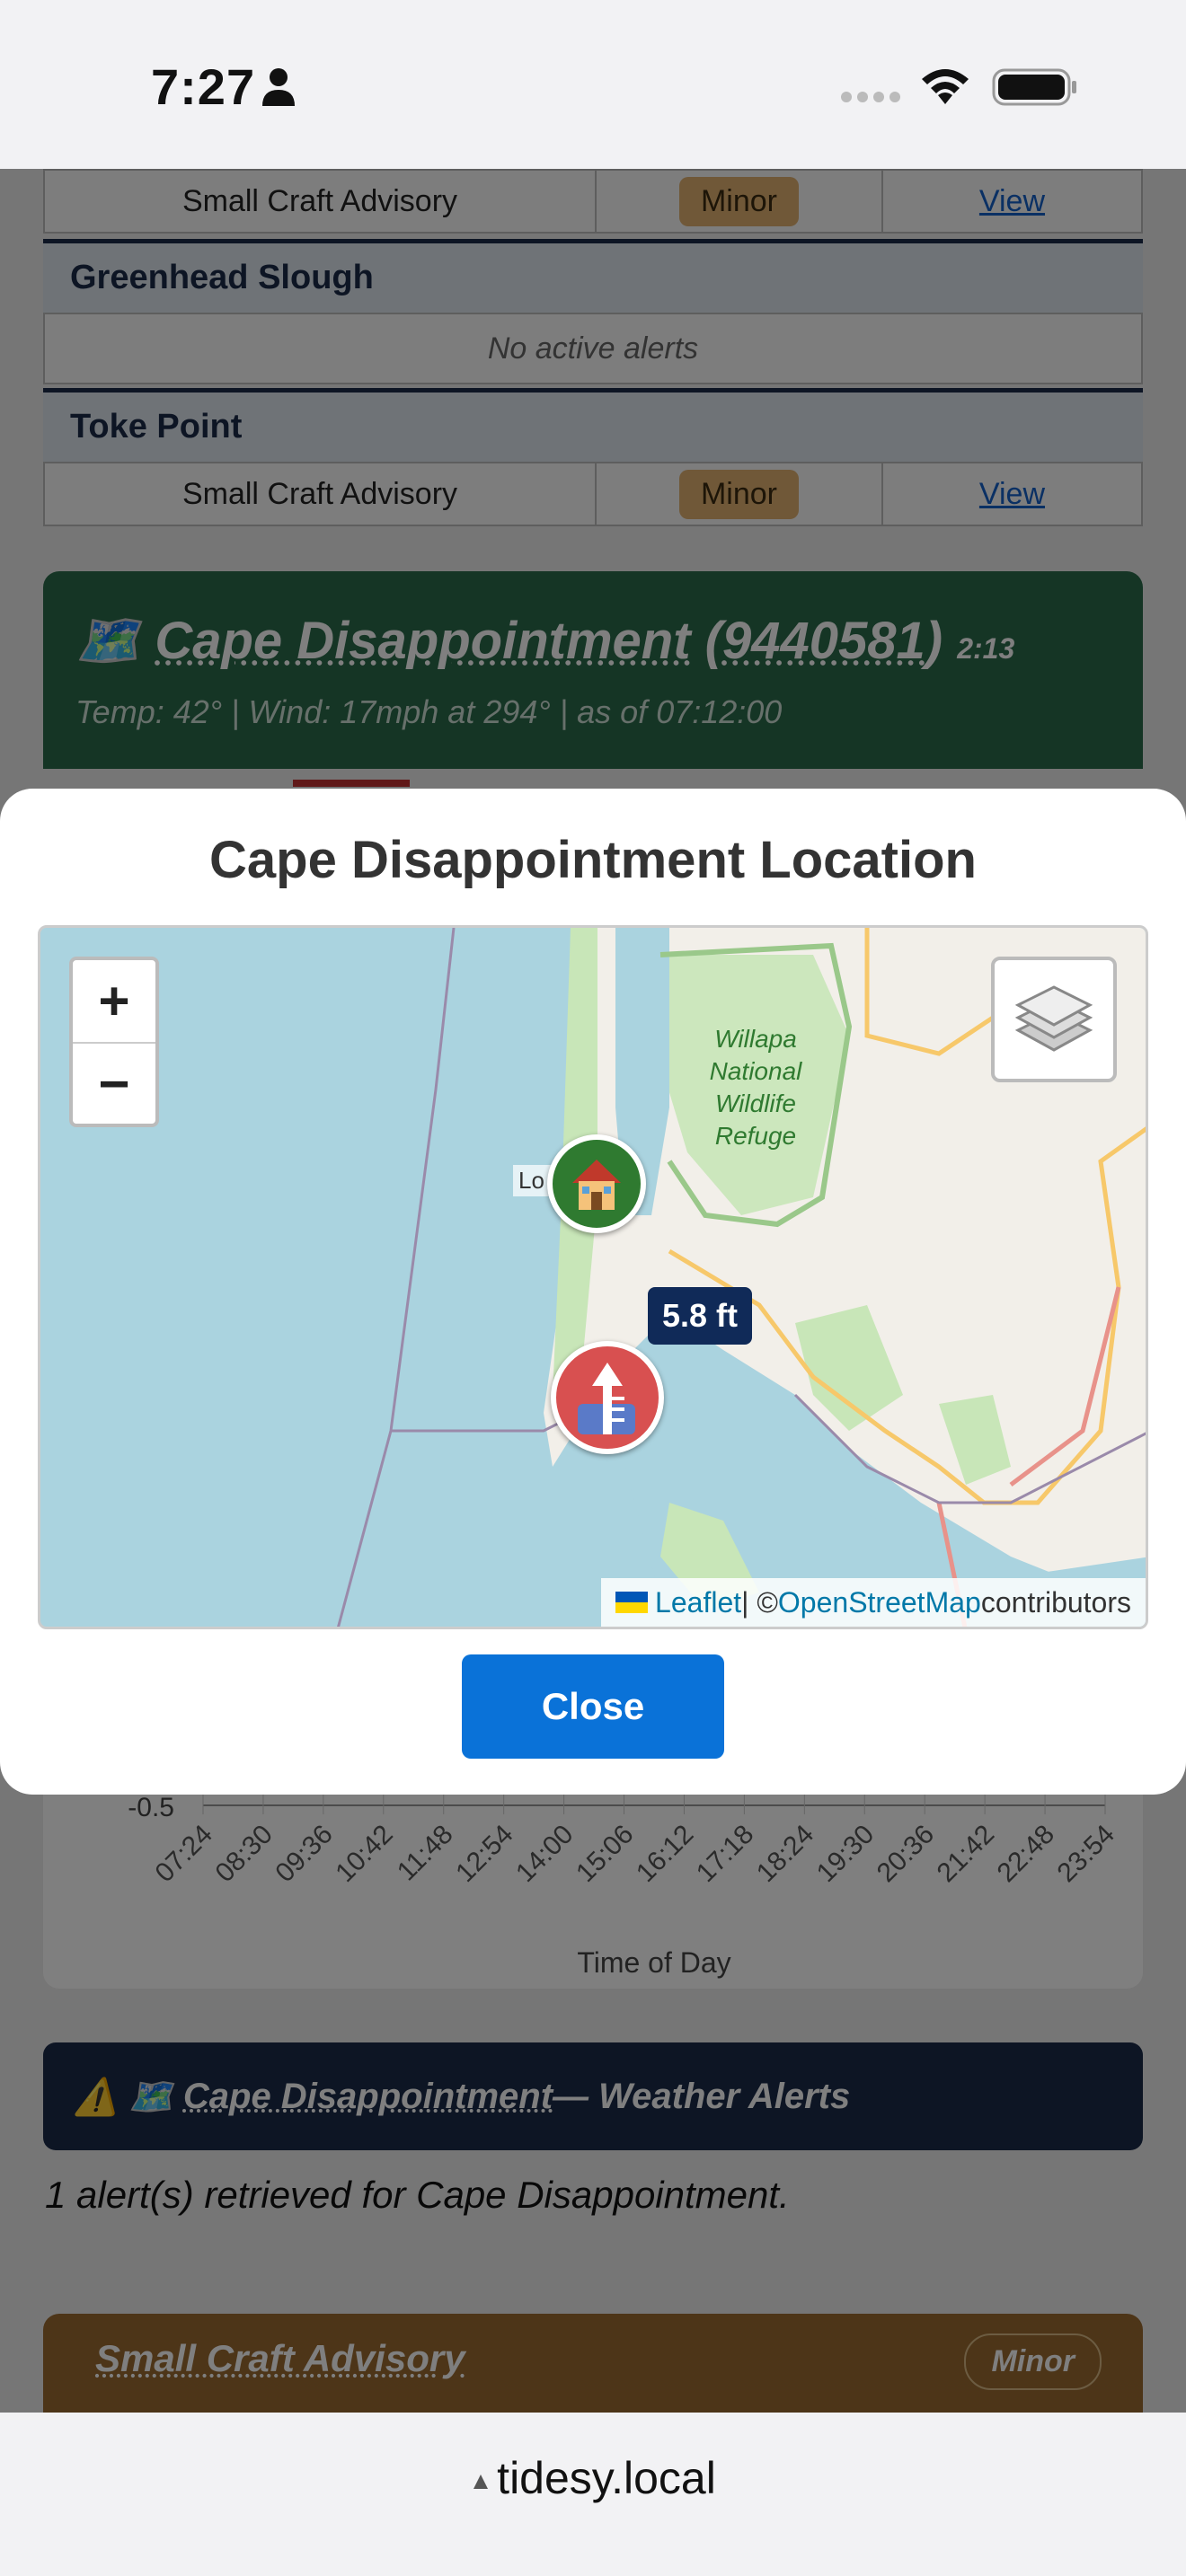 The width and height of the screenshot is (1186, 2576). I want to click on refuge-label: Willapa National Wildlife Refuge, so click(755, 1087).